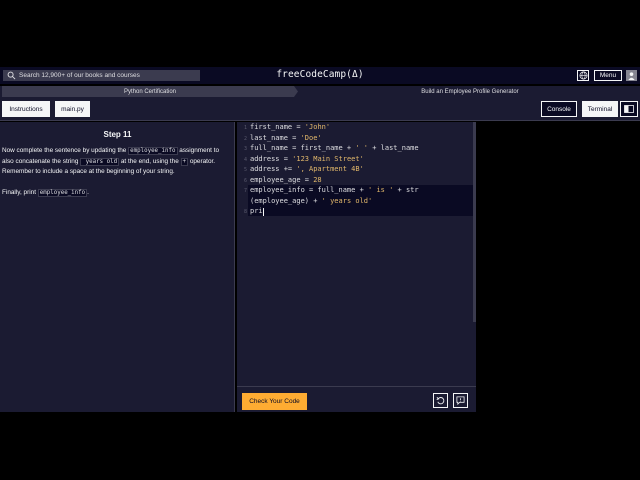  Describe the element at coordinates (184, 161) in the screenshot. I see `inline-code: +` at that location.